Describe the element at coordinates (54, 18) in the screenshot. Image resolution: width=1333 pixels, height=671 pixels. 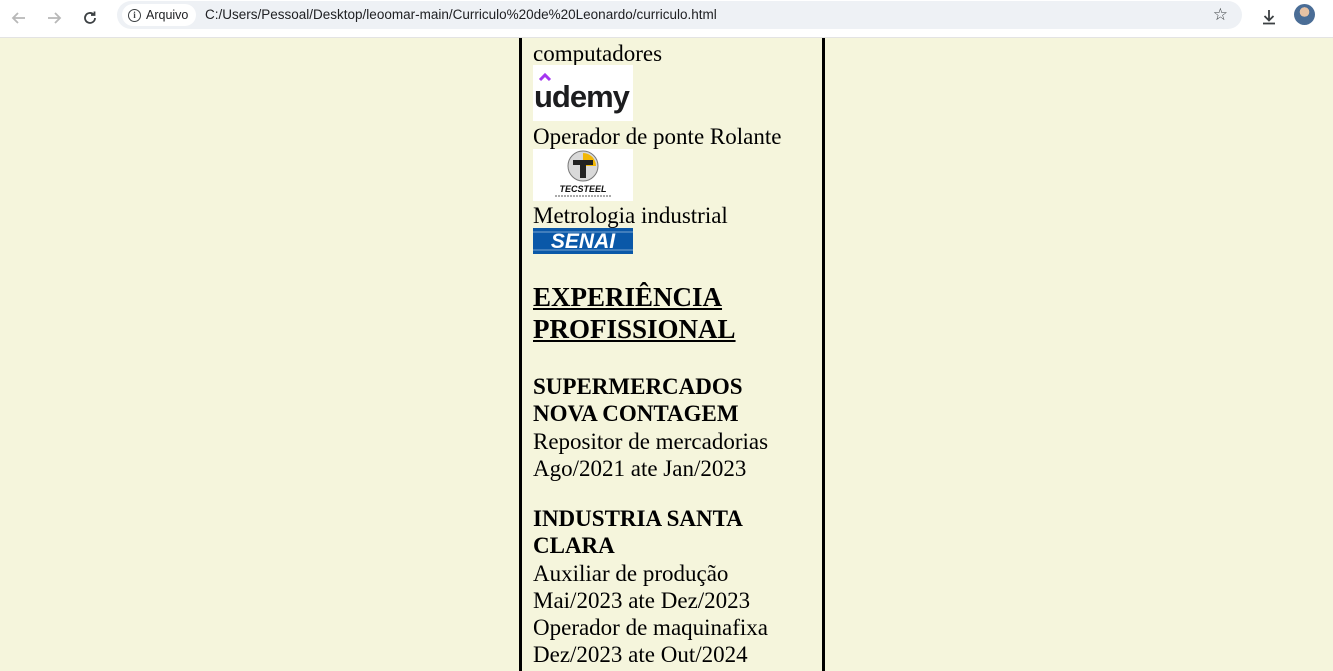
I see `forward-icon` at that location.